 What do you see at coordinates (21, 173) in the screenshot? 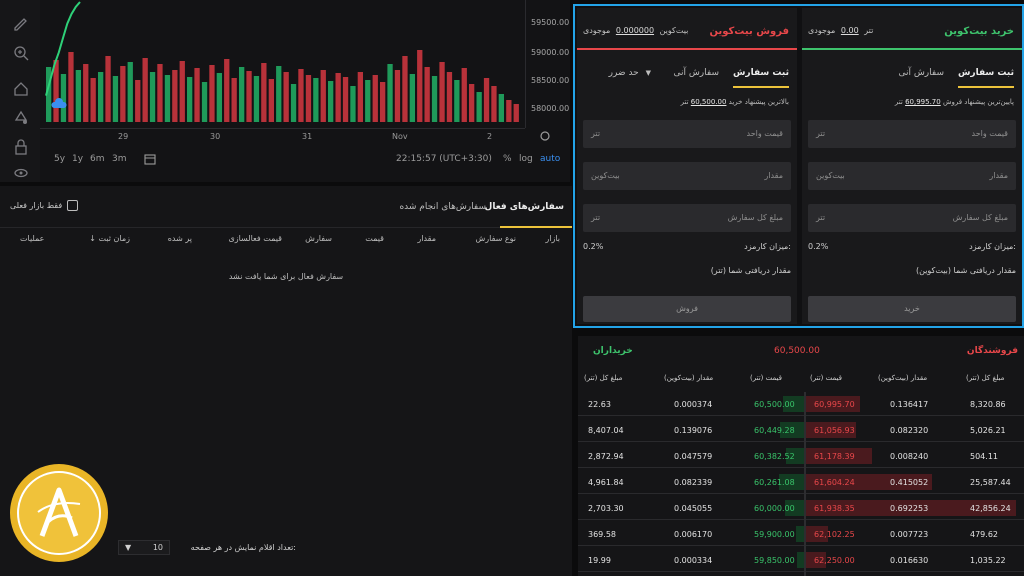
I see `eye-icon` at bounding box center [21, 173].